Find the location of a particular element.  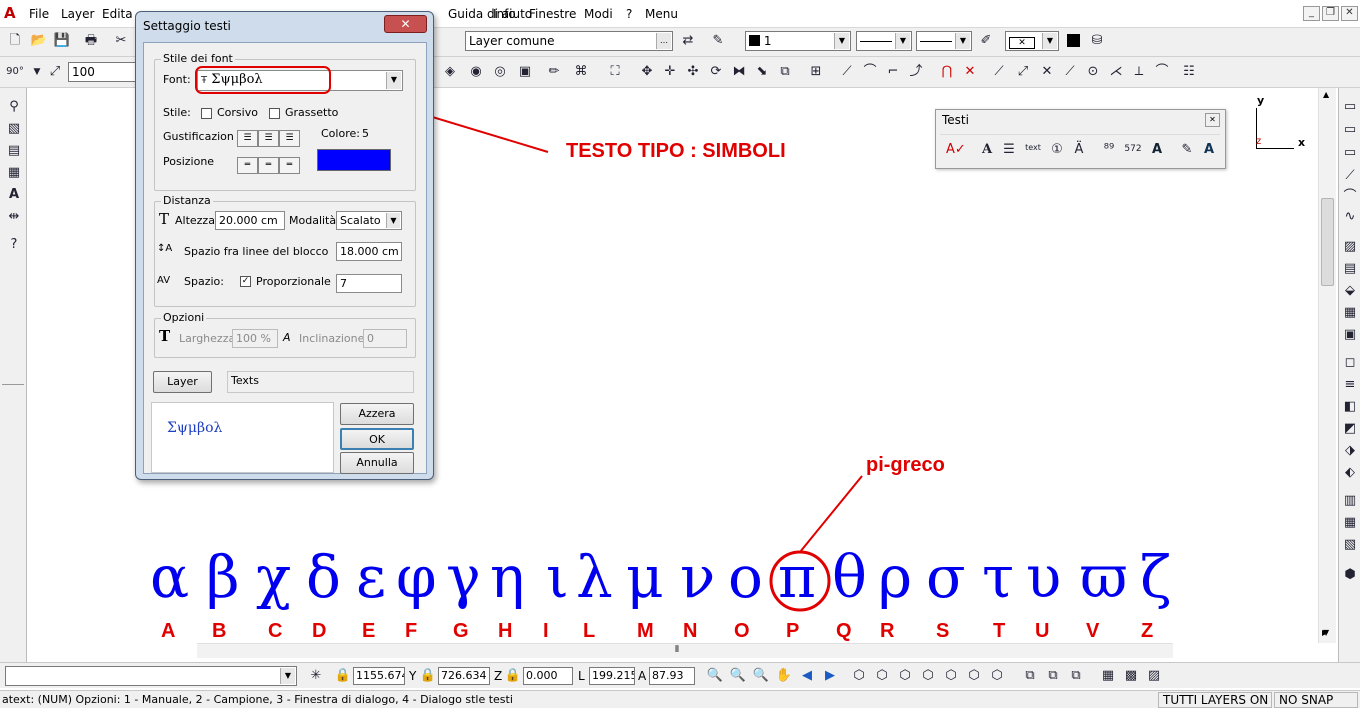

colore-label: Colore: is located at coordinates (340, 133).